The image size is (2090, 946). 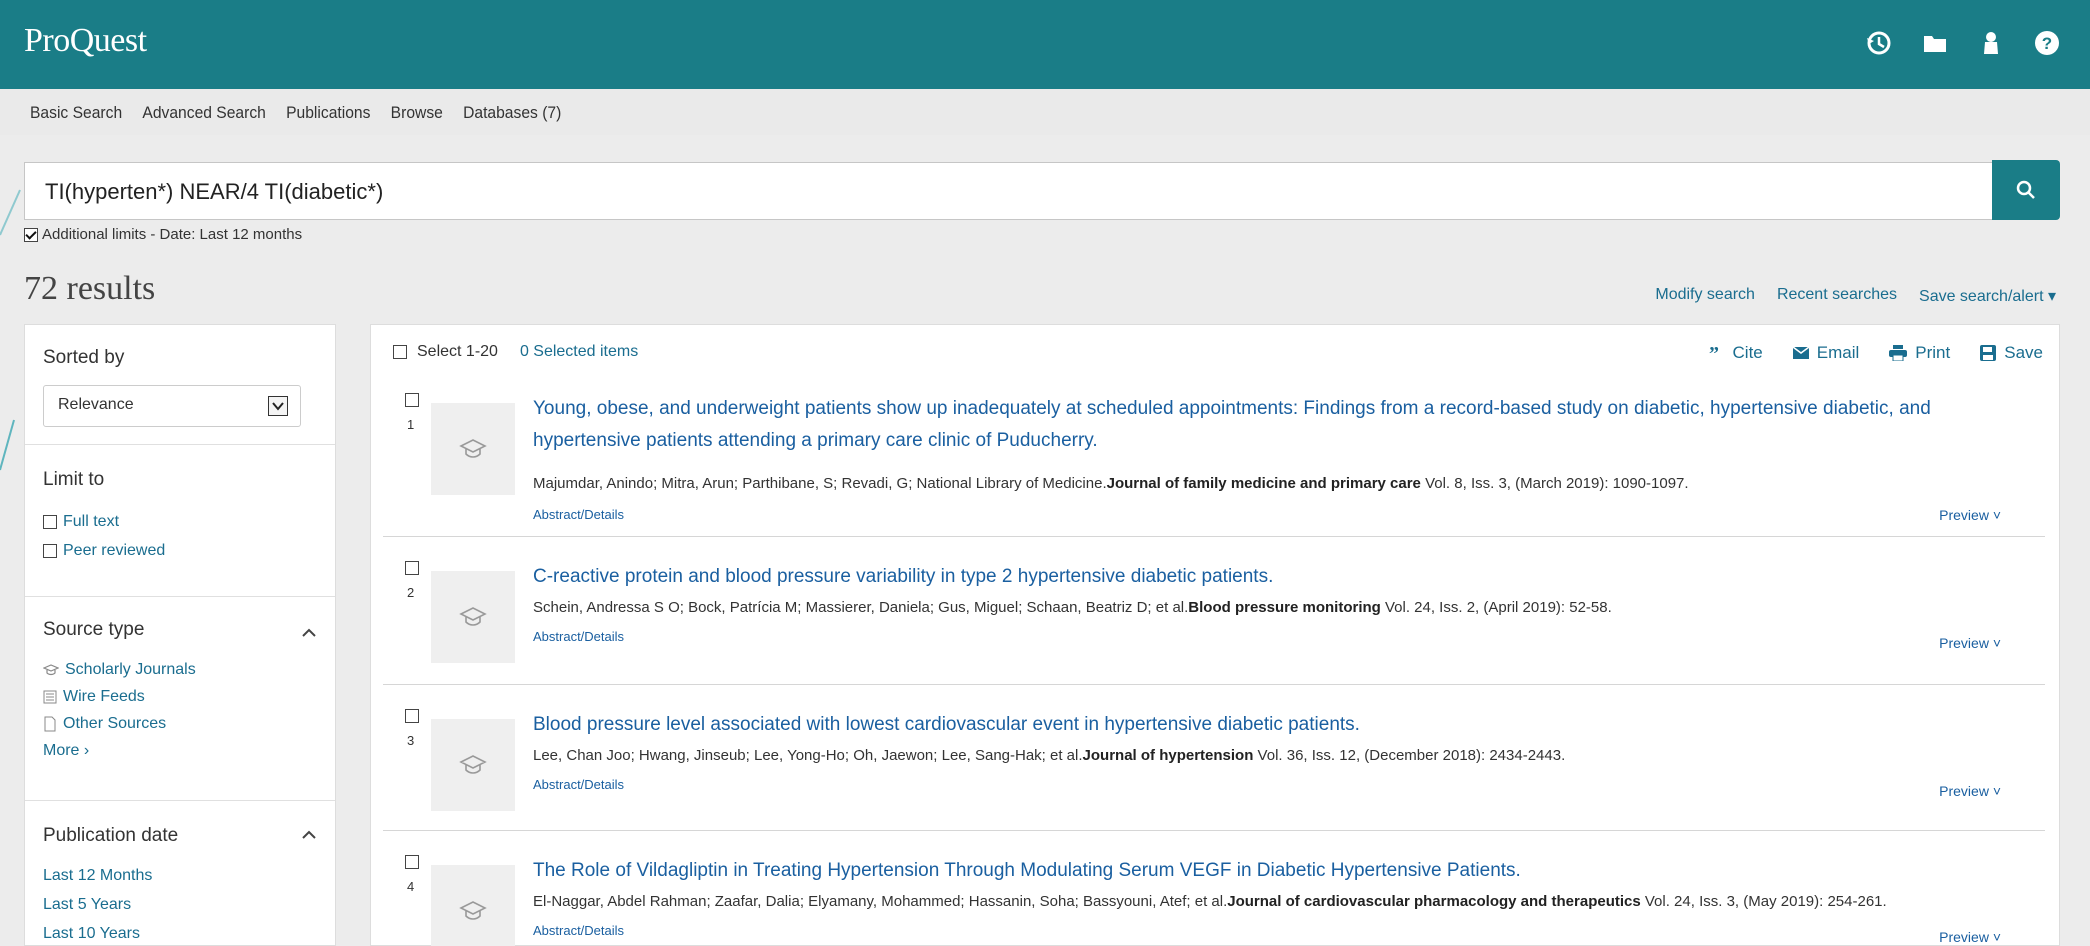 I want to click on cite-button: ” Cite, so click(x=1736, y=353).